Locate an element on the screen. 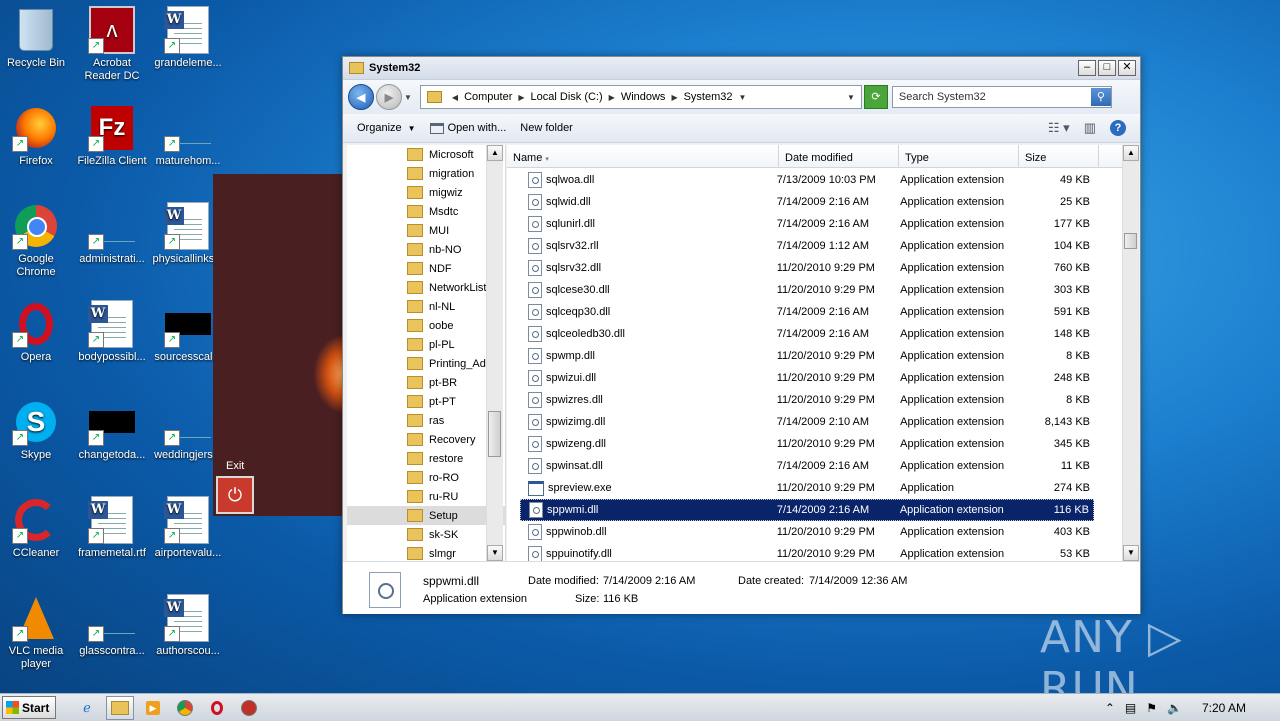 This screenshot has height=721, width=1280. nav-folder-item: migwiz is located at coordinates (426, 192).